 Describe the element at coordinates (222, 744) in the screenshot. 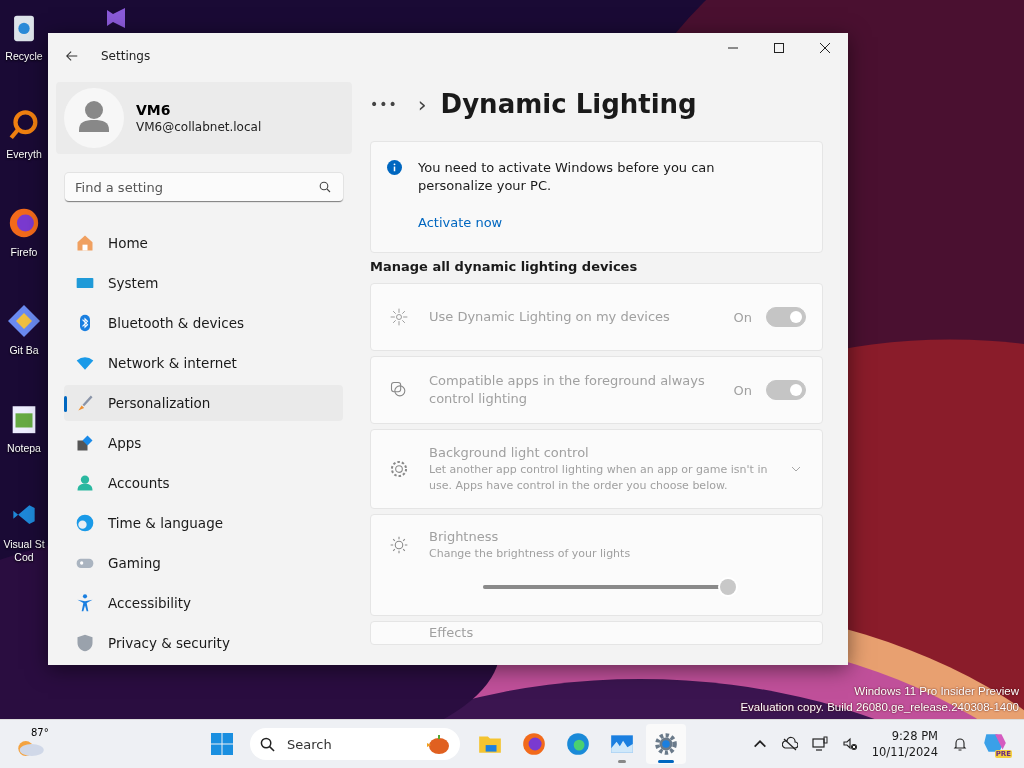

I see `start-icon` at that location.